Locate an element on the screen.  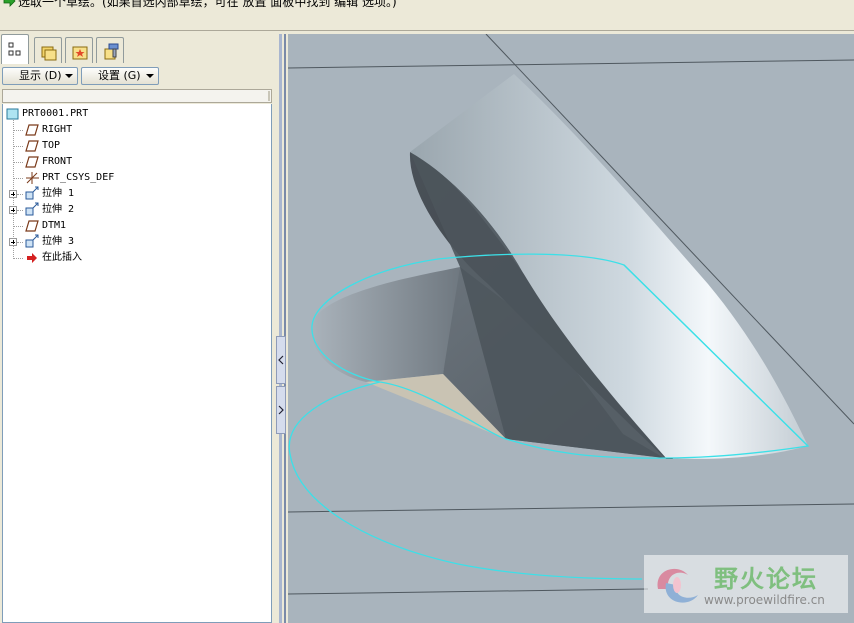
expand-right-button is located at coordinates (281, 410).